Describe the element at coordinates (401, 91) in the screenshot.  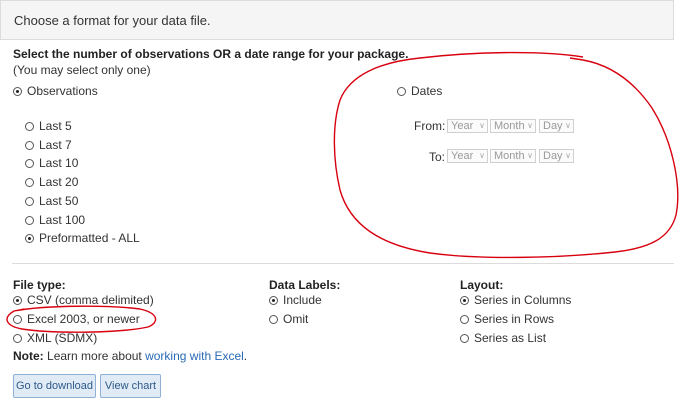
I see `dates-radio` at that location.